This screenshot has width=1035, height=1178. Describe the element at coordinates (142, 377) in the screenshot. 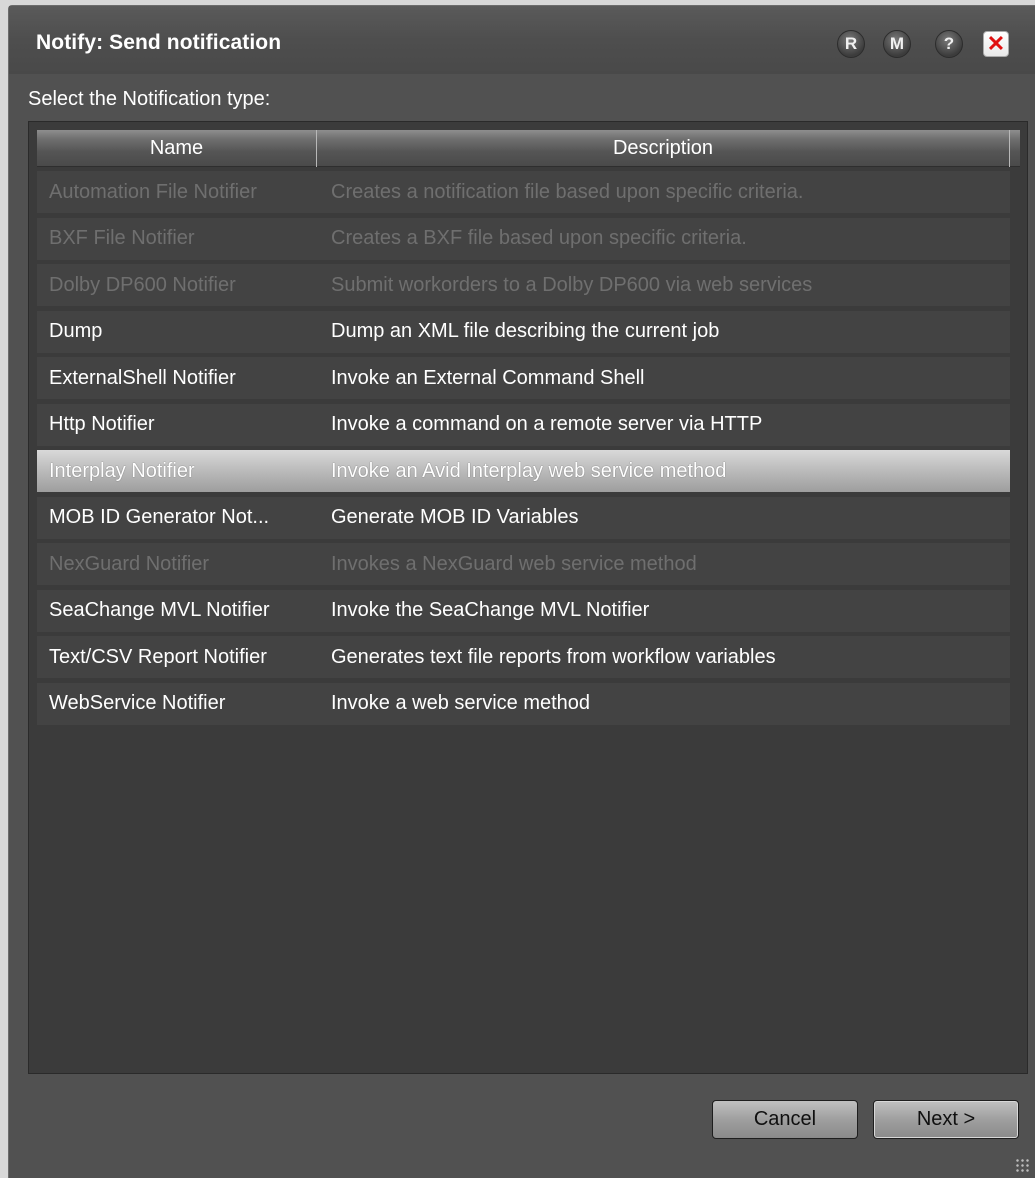

I see `list-item-name: ExternalShell Notifier` at that location.